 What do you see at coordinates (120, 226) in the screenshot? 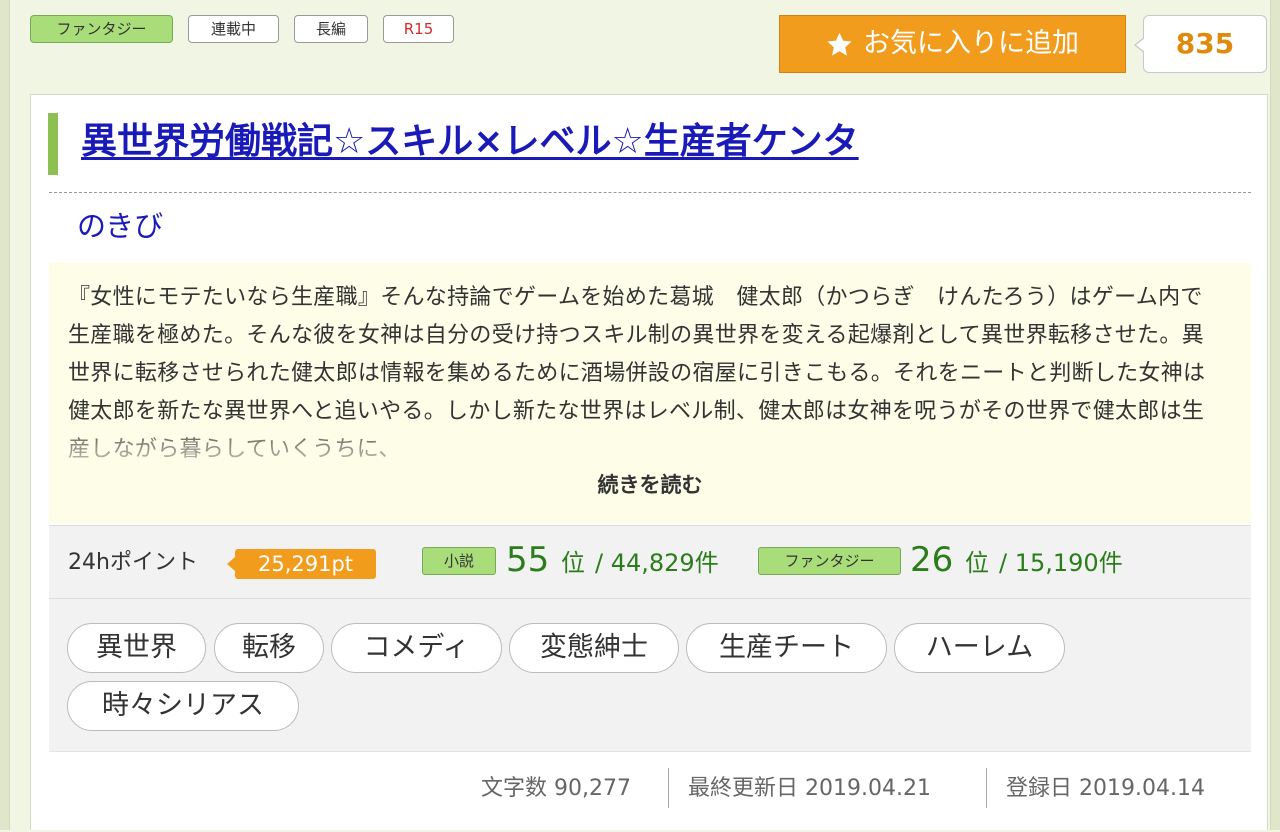
I see `author-link: のきび` at bounding box center [120, 226].